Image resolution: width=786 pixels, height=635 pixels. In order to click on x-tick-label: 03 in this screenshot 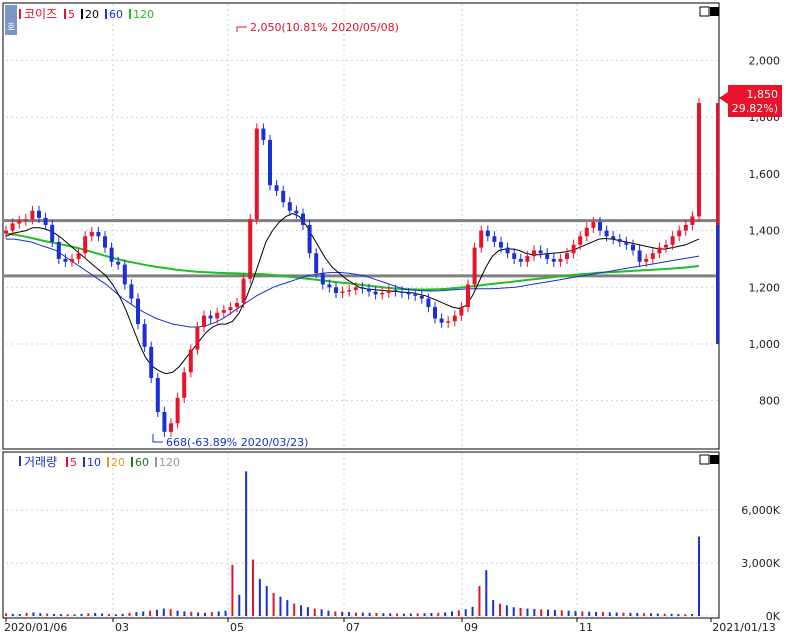, I will do `click(122, 627)`.